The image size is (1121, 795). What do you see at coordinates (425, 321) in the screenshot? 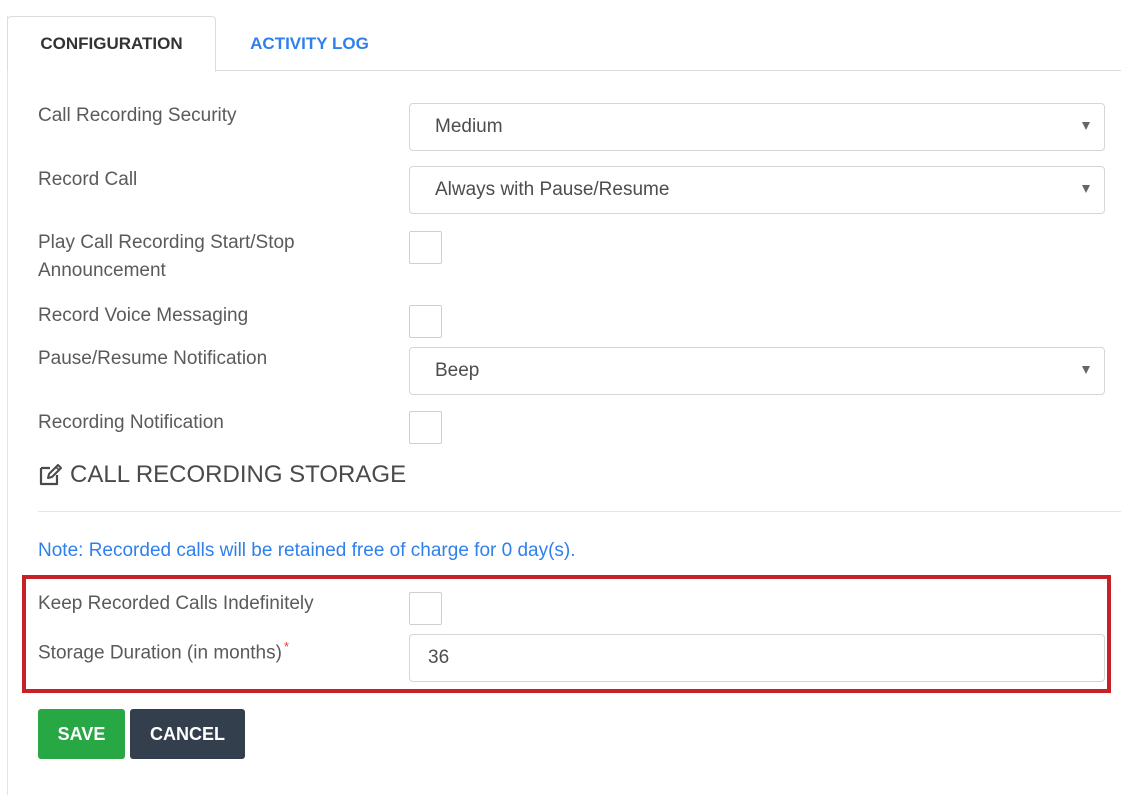
I see `record-voice-messaging-checkbox` at bounding box center [425, 321].